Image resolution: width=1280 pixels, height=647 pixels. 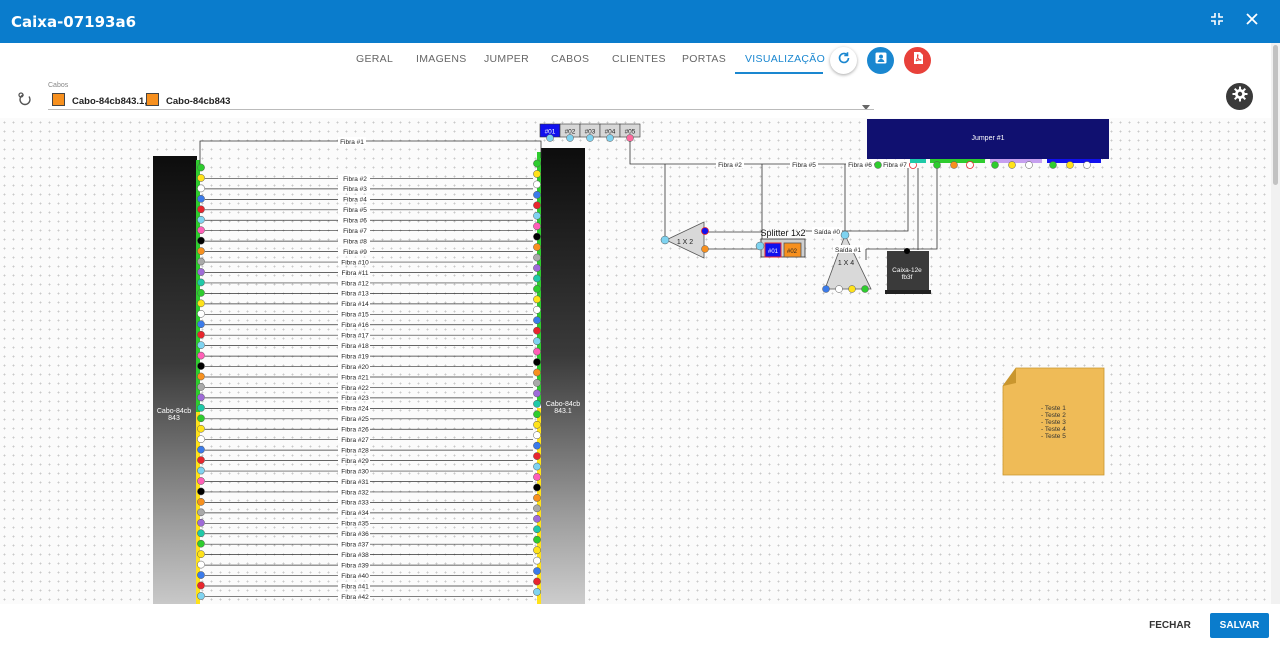 I want to click on tab-jumper: JUMPER, so click(x=506, y=59).